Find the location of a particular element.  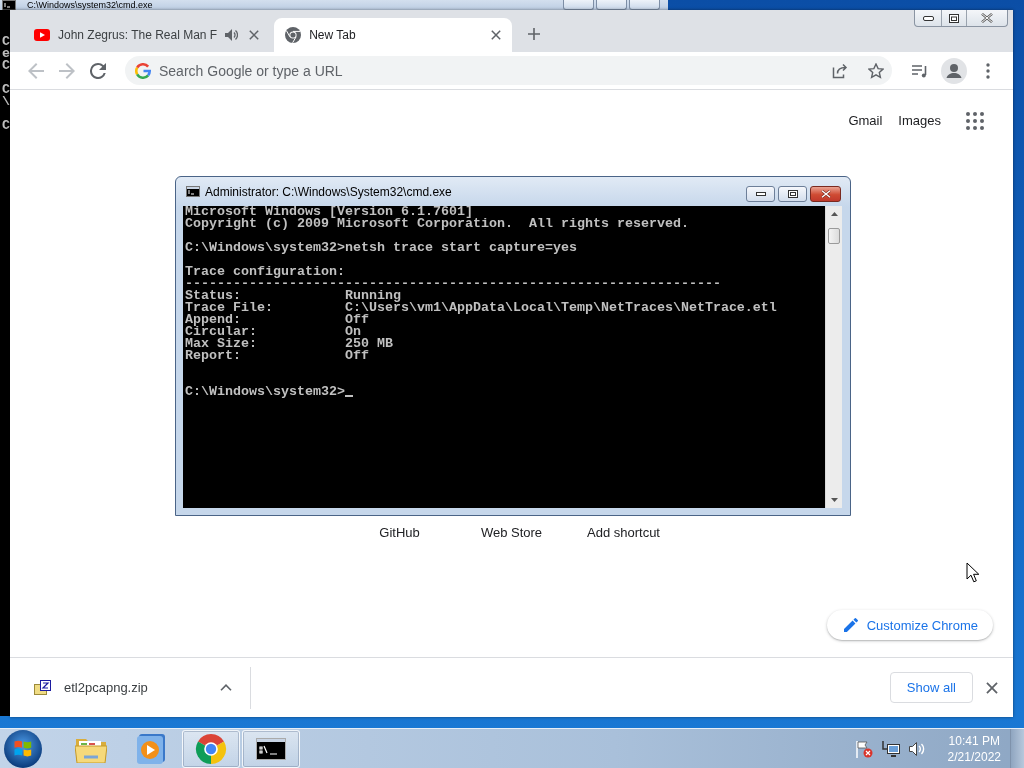

window-title: Administrator: C:\Windows\System32\cmd.exe is located at coordinates (328, 191).